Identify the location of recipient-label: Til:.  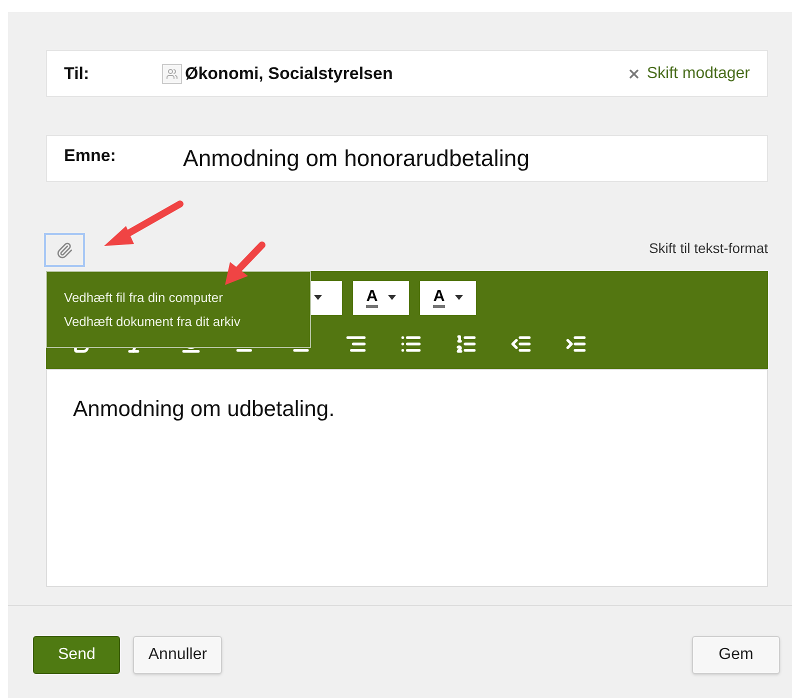
(77, 73).